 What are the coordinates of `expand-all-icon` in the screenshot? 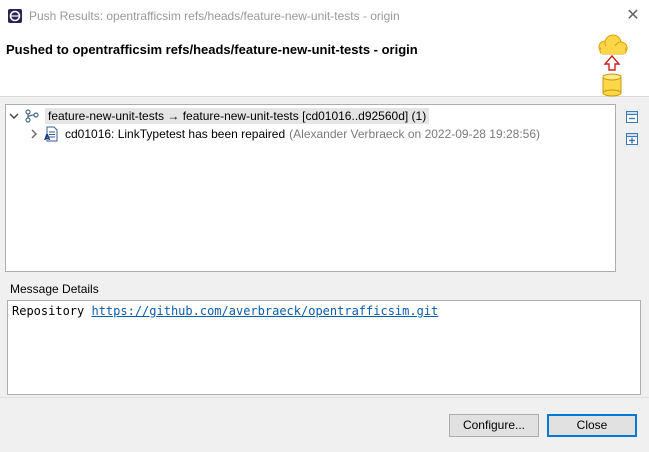 It's located at (632, 139).